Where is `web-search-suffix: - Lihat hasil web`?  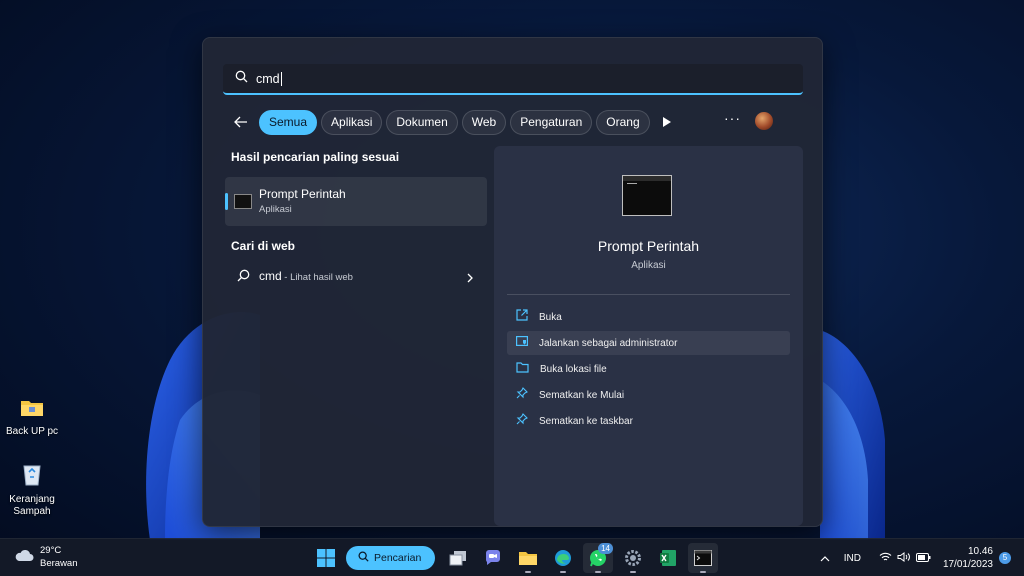
web-search-suffix: - Lihat hasil web is located at coordinates (317, 277).